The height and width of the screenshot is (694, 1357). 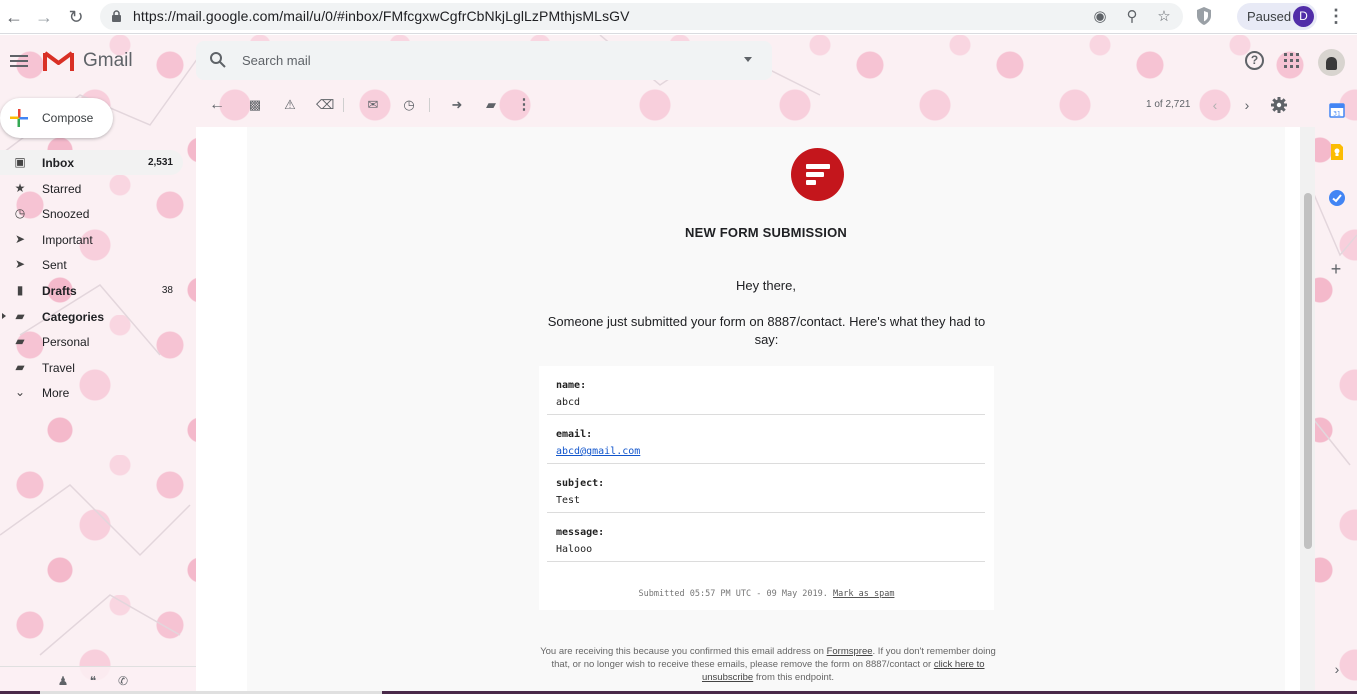 What do you see at coordinates (20, 213) in the screenshot?
I see `clock-icon: ◷` at bounding box center [20, 213].